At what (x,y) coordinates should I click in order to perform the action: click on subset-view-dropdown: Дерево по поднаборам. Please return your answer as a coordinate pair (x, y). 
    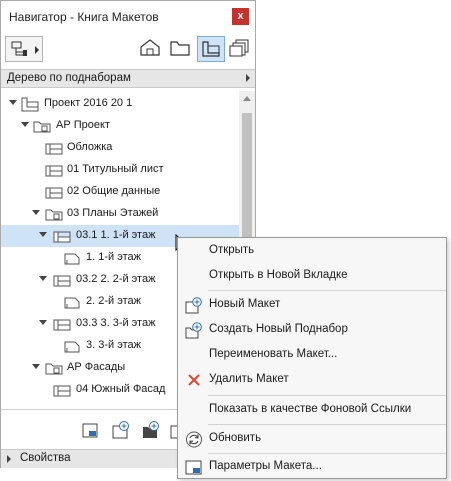
    Looking at the image, I should click on (128, 78).